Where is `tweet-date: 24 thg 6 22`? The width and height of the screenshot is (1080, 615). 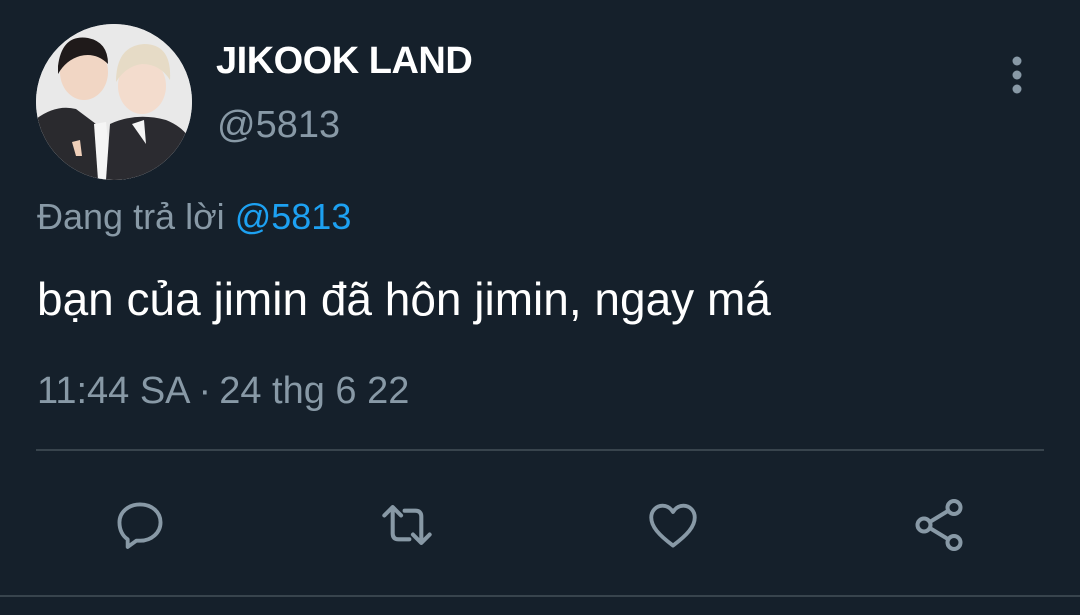
tweet-date: 24 thg 6 22 is located at coordinates (314, 391).